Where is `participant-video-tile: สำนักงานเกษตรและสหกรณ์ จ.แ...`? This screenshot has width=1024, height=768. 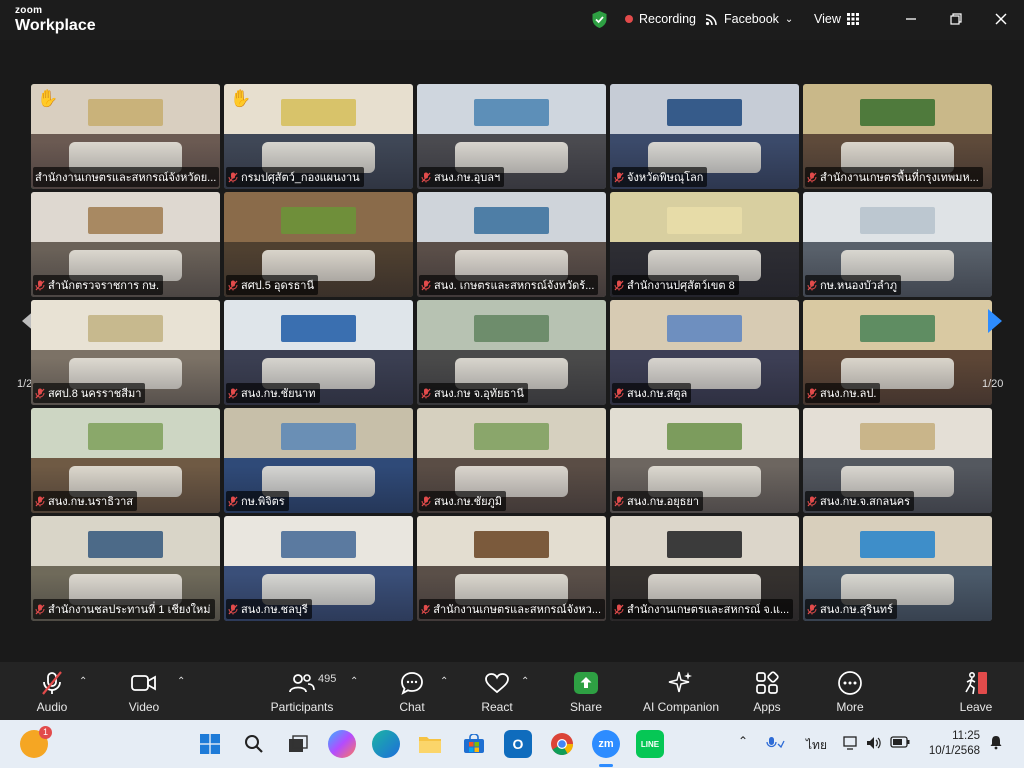
participant-video-tile: สำนักงานเกษตรและสหกรณ์ จ.แ... is located at coordinates (704, 568).